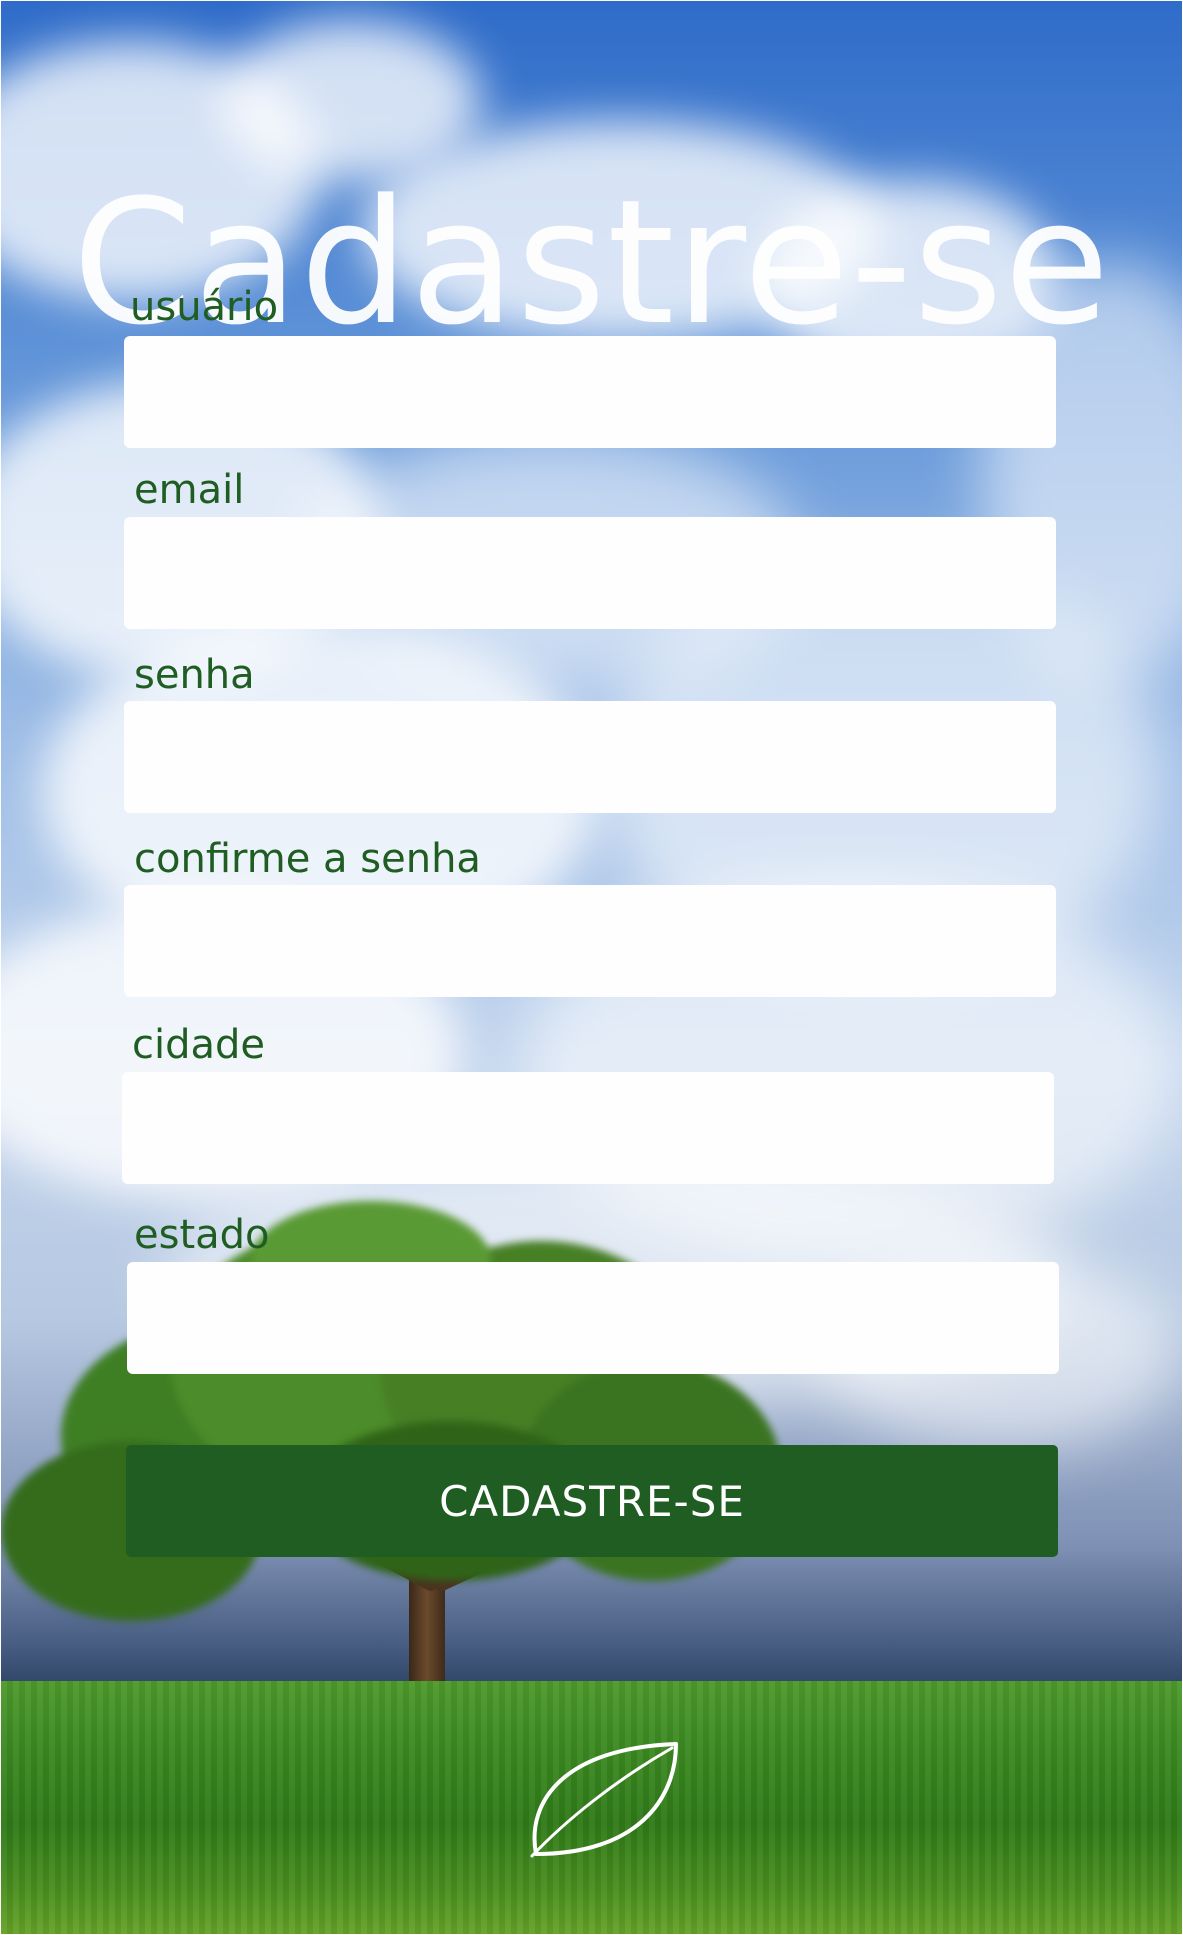 This screenshot has width=1183, height=1935. What do you see at coordinates (189, 490) in the screenshot?
I see `email-label: email` at bounding box center [189, 490].